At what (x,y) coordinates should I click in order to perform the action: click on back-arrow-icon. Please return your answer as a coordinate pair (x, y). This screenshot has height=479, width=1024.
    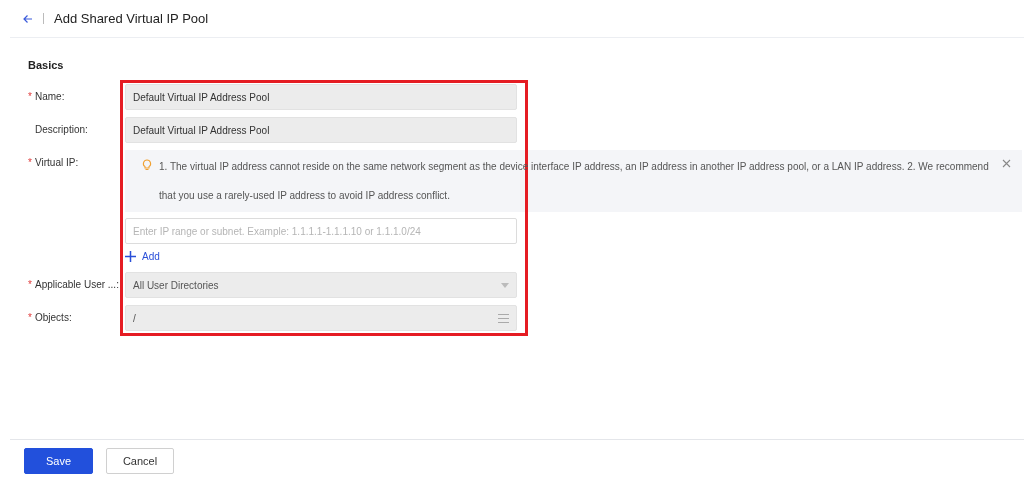
    Looking at the image, I should click on (28, 18).